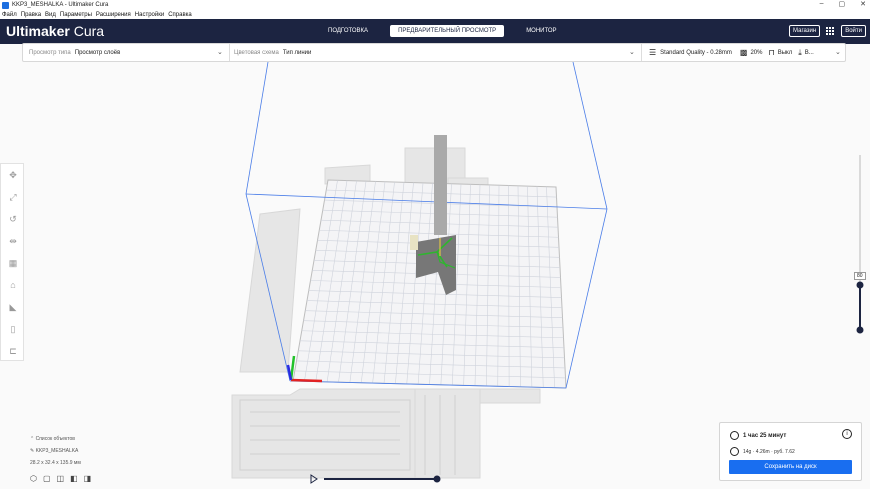  What do you see at coordinates (55, 439) in the screenshot?
I see `object-list-toggle: ⌃ Список объектов` at bounding box center [55, 439].